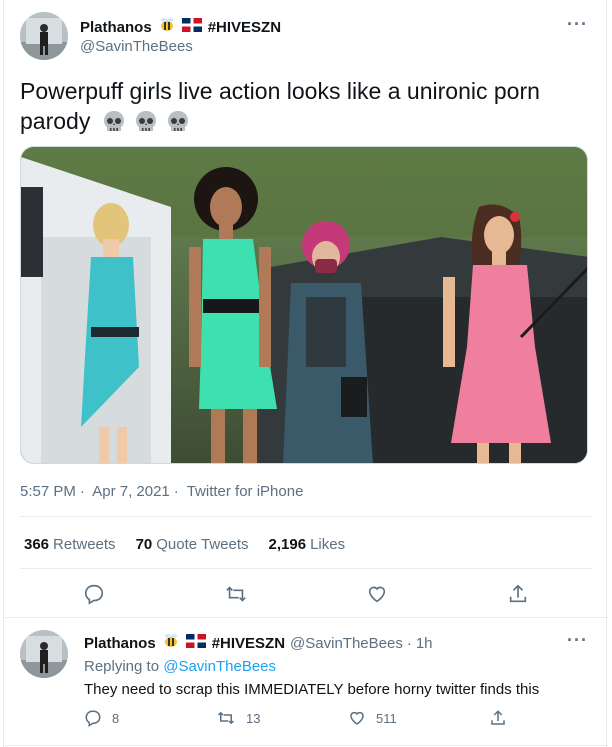 The image size is (612, 747). Describe the element at coordinates (116, 718) in the screenshot. I see `reply-count: 8` at that location.